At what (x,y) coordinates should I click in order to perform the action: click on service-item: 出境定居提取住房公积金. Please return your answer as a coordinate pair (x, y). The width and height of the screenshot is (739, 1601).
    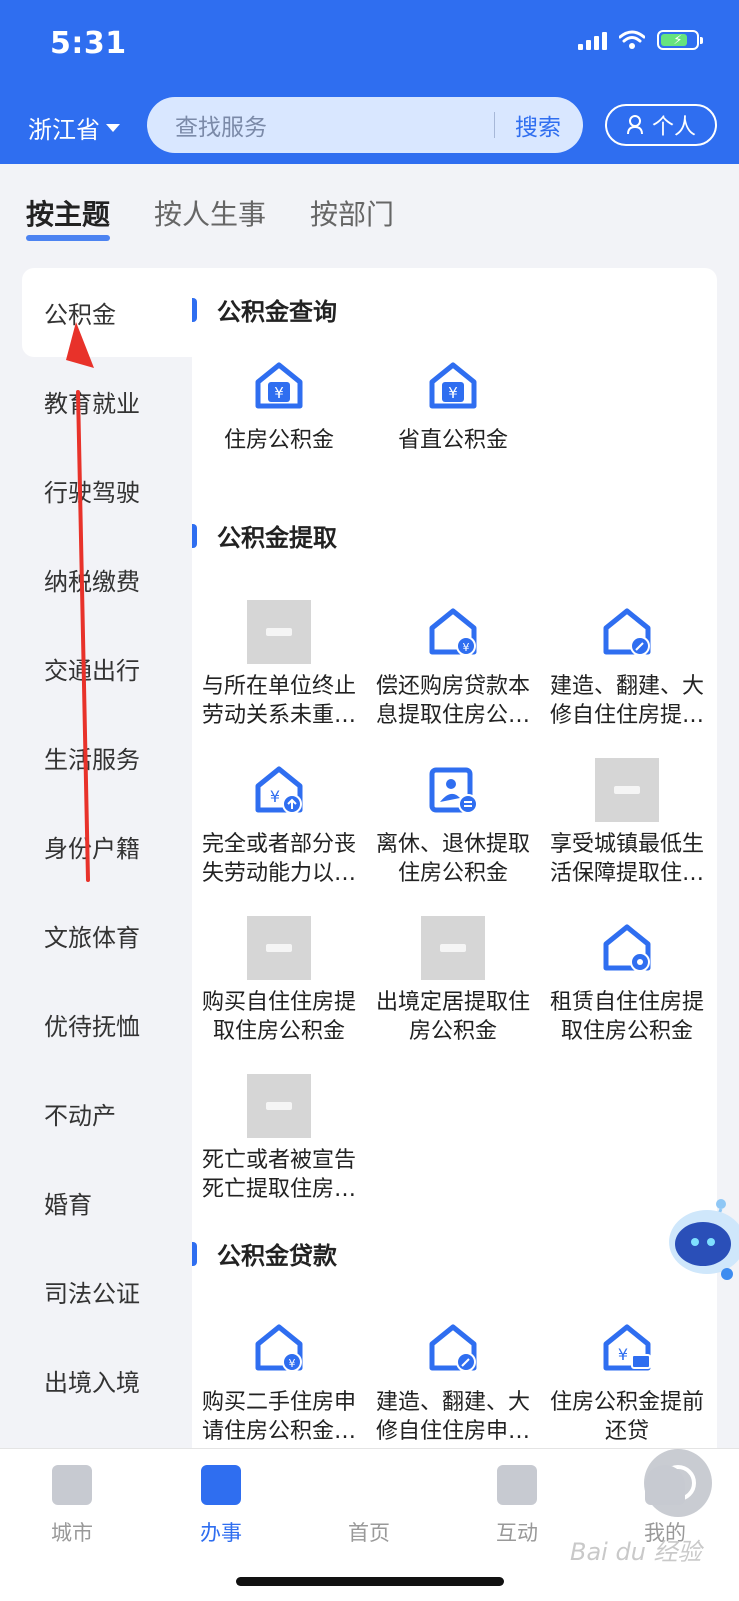
    Looking at the image, I should click on (453, 981).